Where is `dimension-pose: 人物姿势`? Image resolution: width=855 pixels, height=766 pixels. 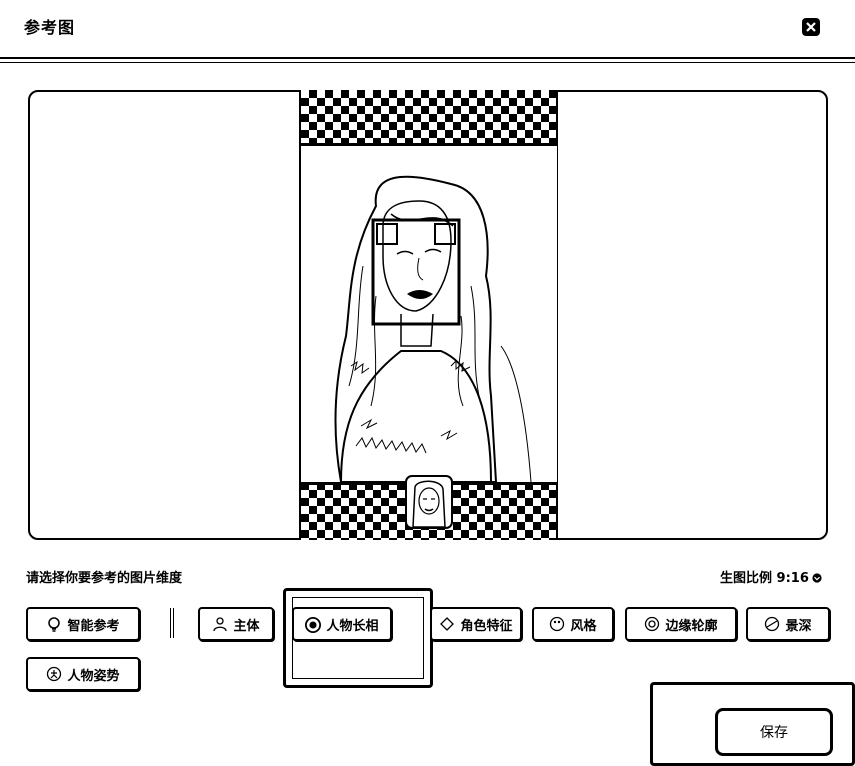
dimension-pose: 人物姿势 is located at coordinates (83, 674).